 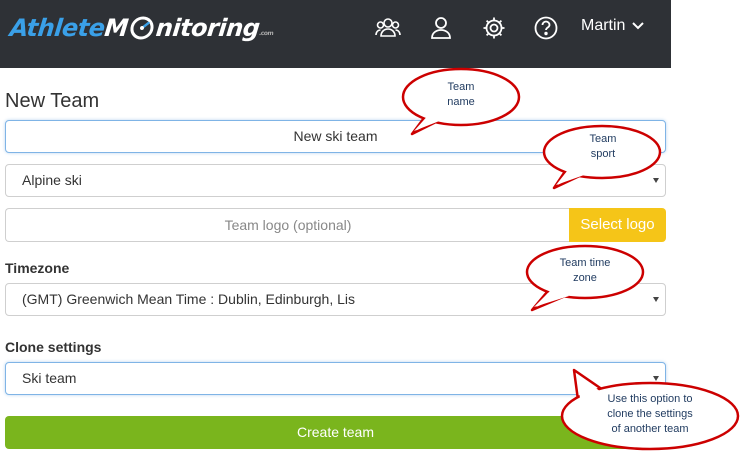 I want to click on callout-team-sport-line2: sport, so click(x=603, y=154).